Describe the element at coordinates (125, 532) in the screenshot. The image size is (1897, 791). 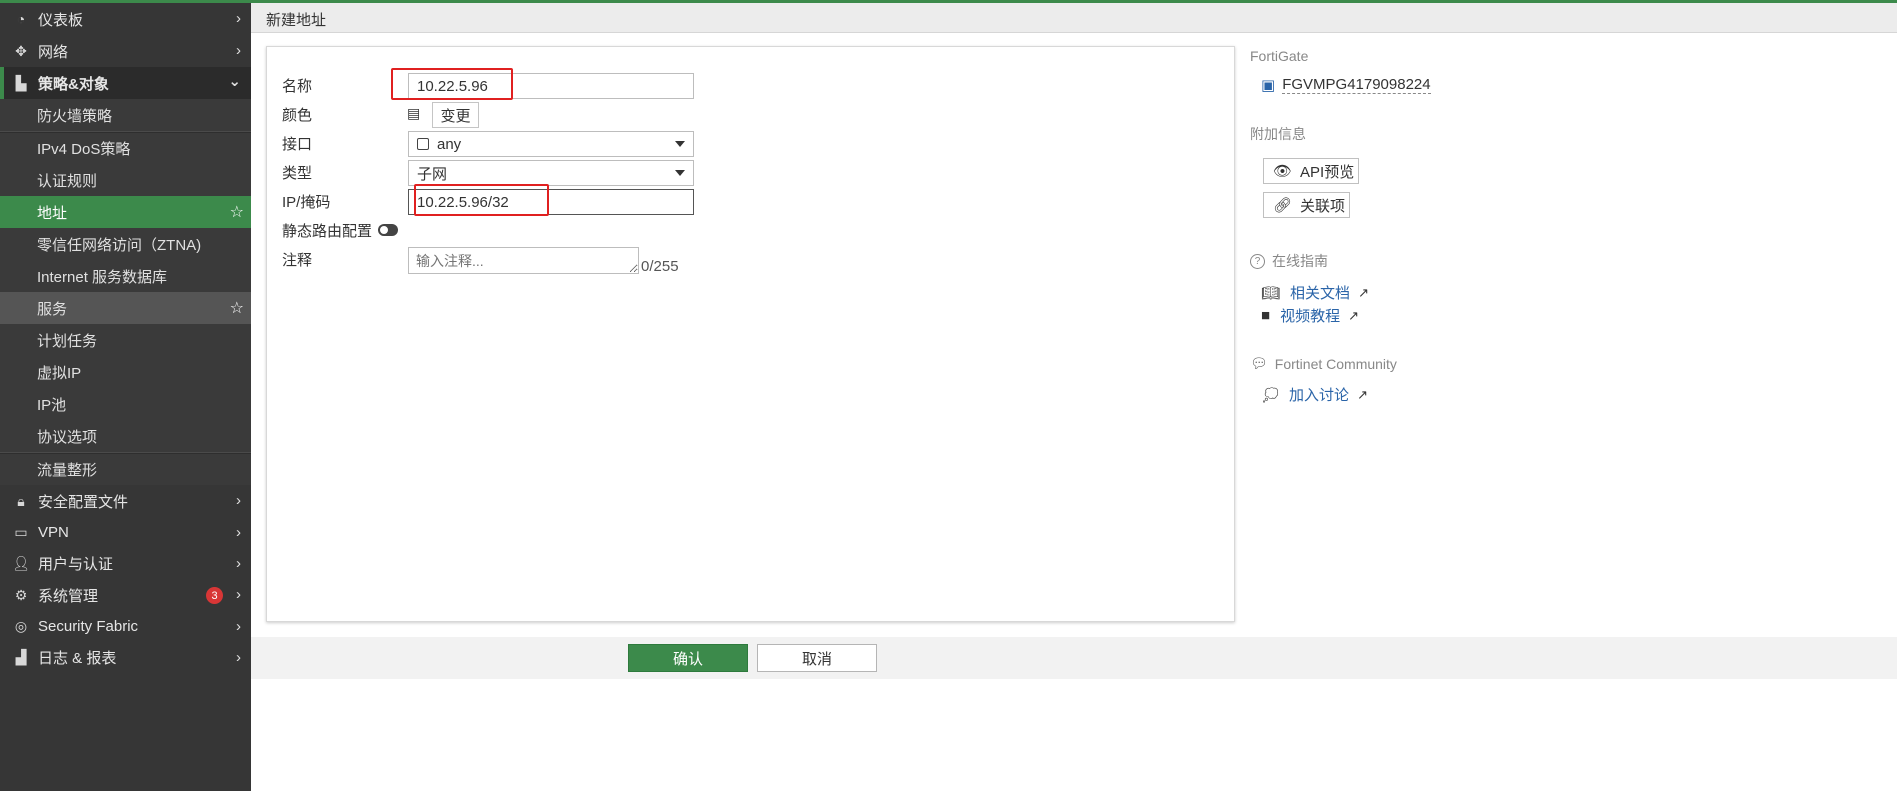
I see `sidebar-item-vpn: ▭ VPN ›` at that location.